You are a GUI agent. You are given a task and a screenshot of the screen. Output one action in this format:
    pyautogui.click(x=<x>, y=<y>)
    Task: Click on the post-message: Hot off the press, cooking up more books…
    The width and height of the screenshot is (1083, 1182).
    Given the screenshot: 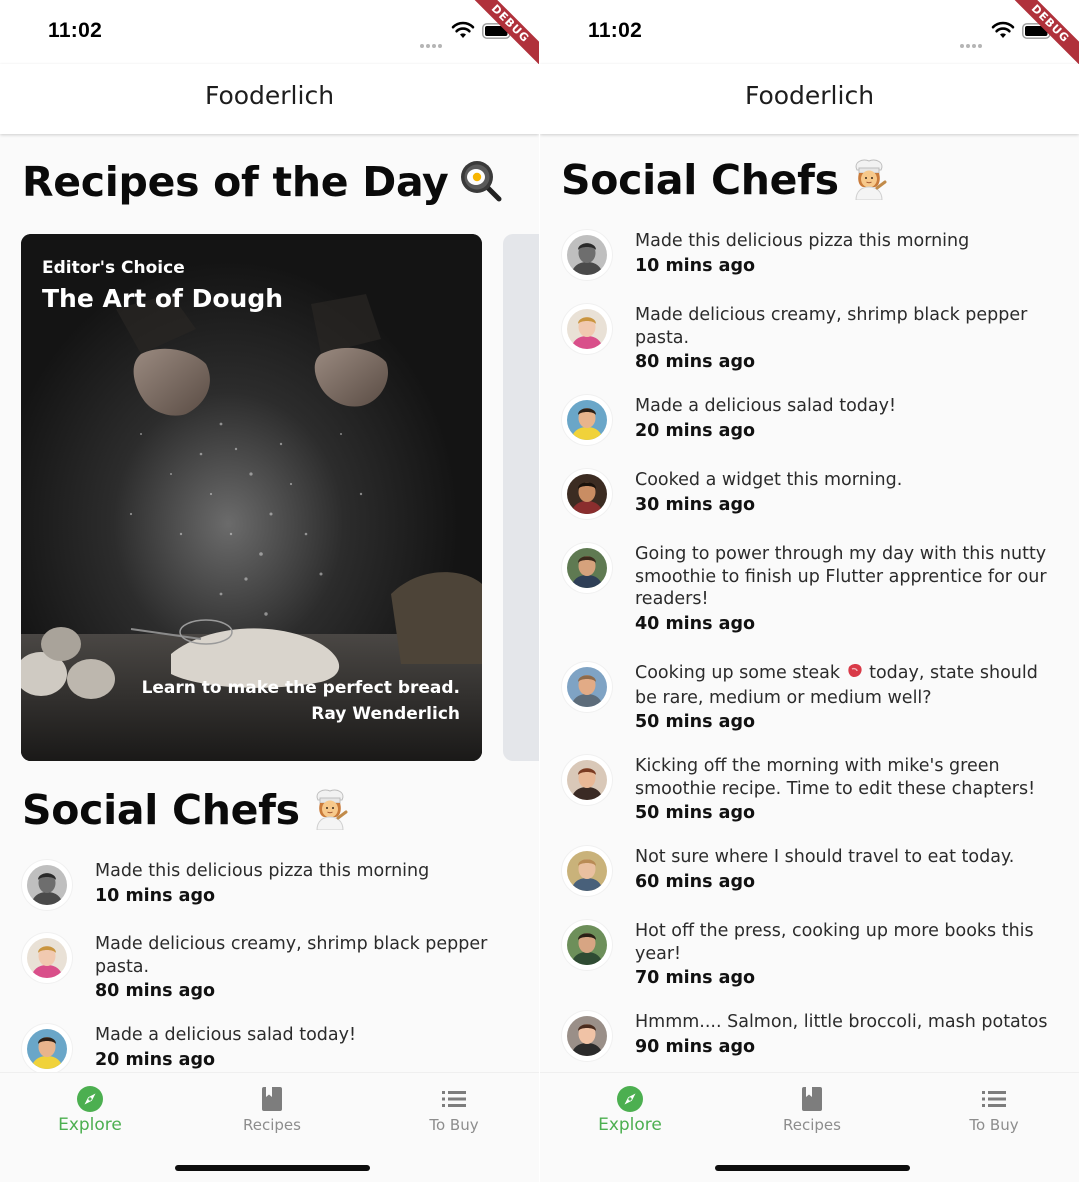 What is the action you would take?
    pyautogui.click(x=834, y=942)
    